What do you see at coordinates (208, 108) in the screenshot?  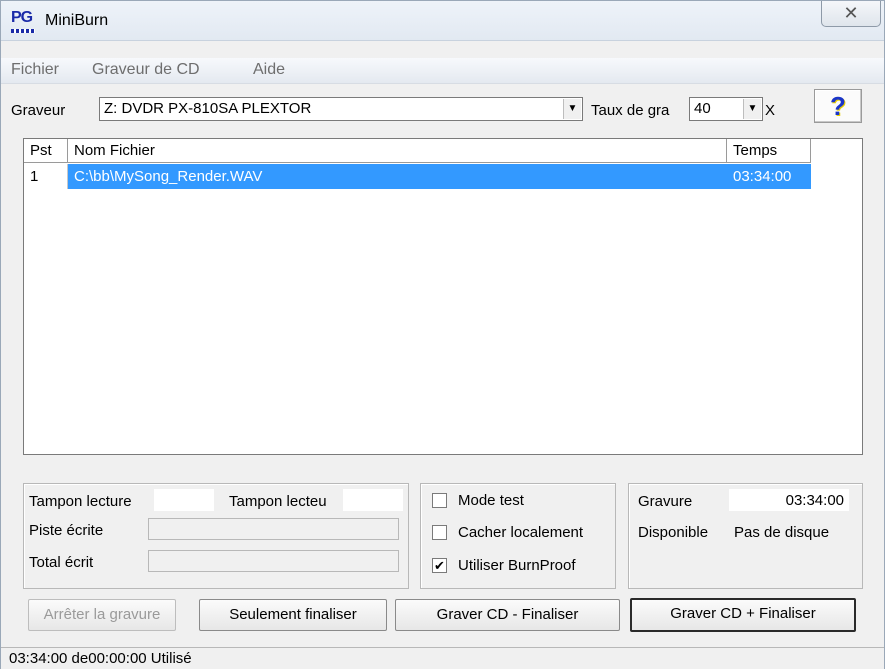 I see `drive-select-value: Z: DVDR PX-810SA PLEXTOR` at bounding box center [208, 108].